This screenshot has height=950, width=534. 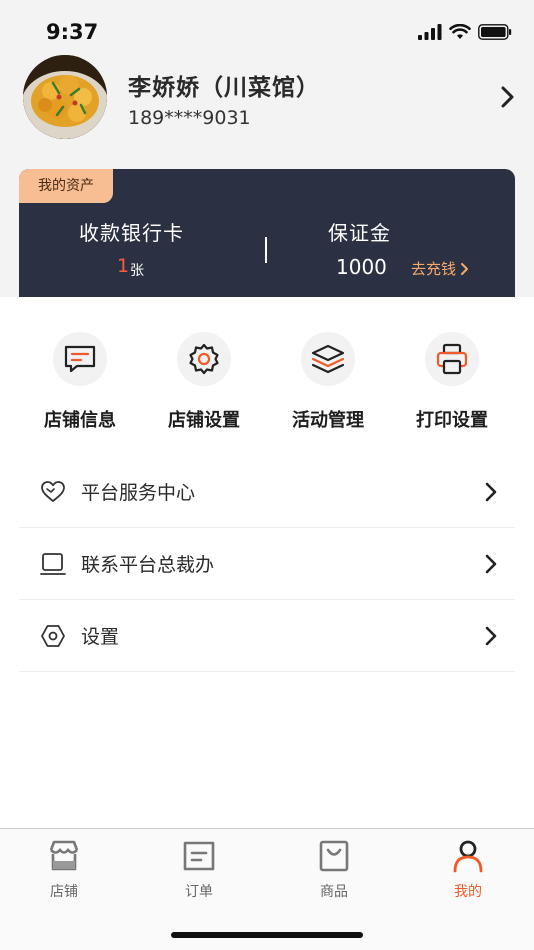 What do you see at coordinates (468, 856) in the screenshot?
I see `person-icon` at bounding box center [468, 856].